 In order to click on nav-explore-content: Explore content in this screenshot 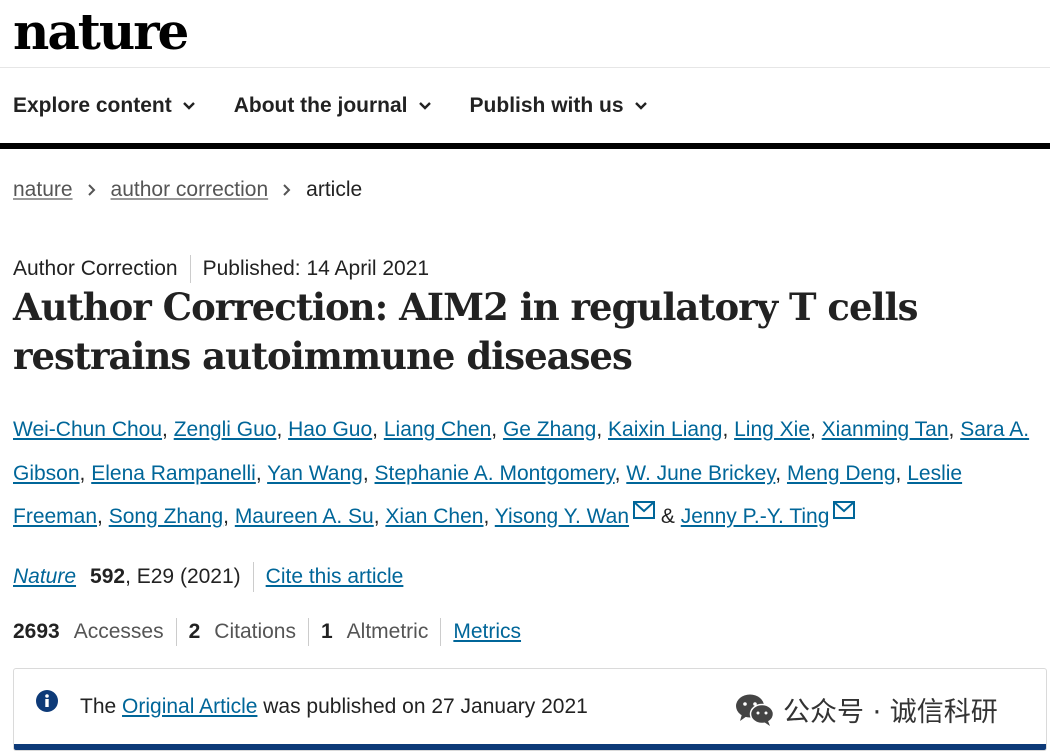, I will do `click(104, 106)`.